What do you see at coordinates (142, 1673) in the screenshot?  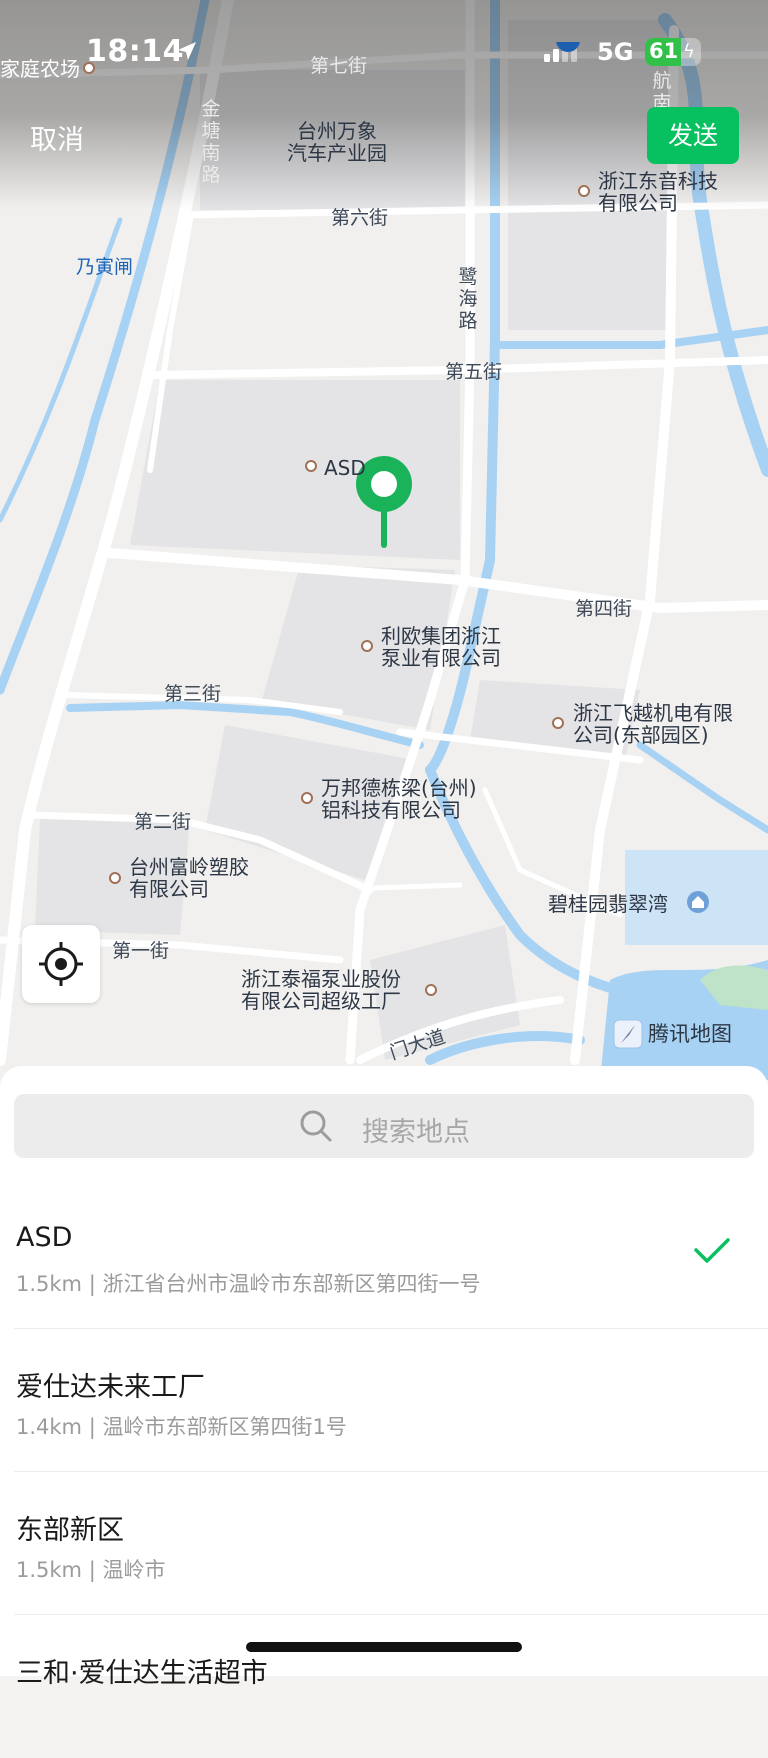 I see `list-item-name: 三和·爱仕达生活超市` at bounding box center [142, 1673].